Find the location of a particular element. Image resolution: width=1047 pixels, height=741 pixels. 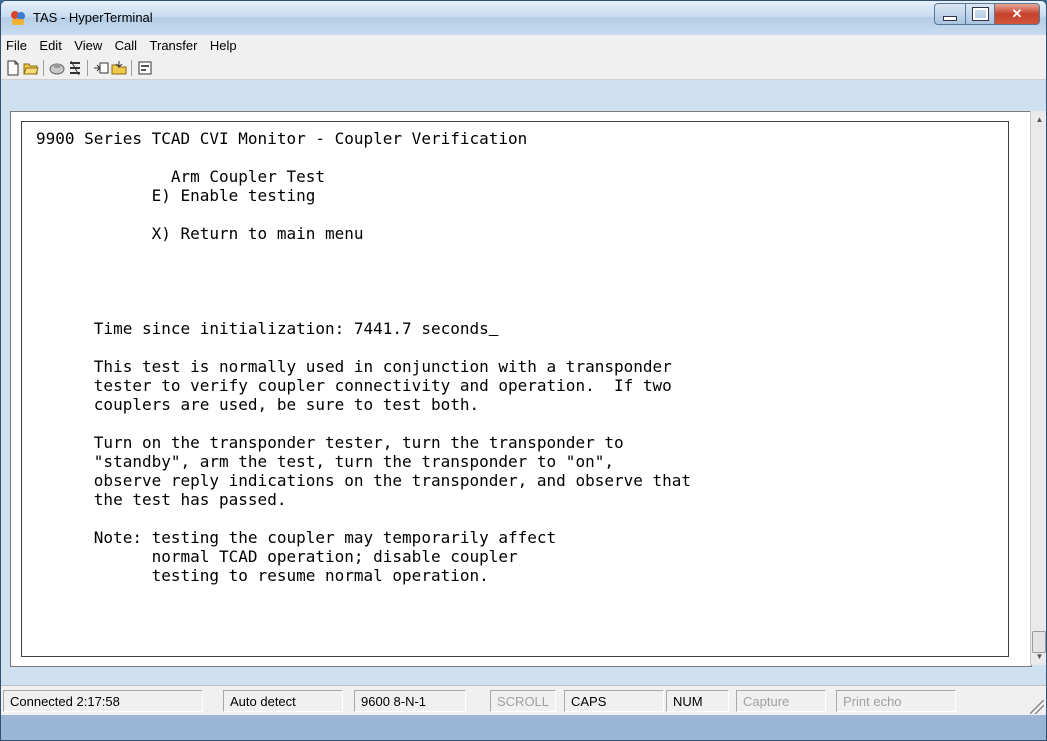

close-button: ✕ is located at coordinates (1017, 14).